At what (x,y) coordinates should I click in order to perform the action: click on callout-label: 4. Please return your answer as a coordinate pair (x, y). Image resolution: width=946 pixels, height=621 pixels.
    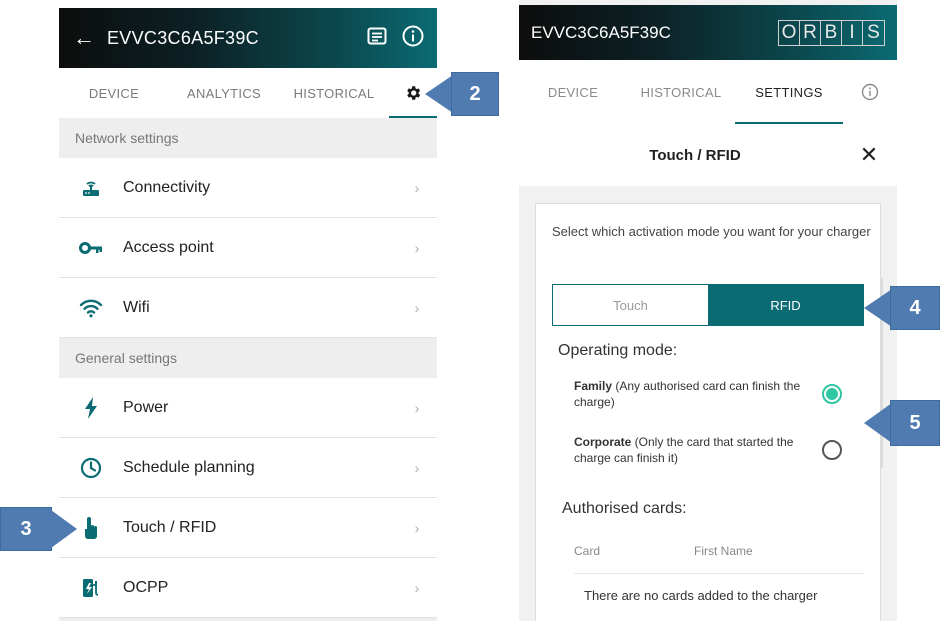
    Looking at the image, I should click on (915, 308).